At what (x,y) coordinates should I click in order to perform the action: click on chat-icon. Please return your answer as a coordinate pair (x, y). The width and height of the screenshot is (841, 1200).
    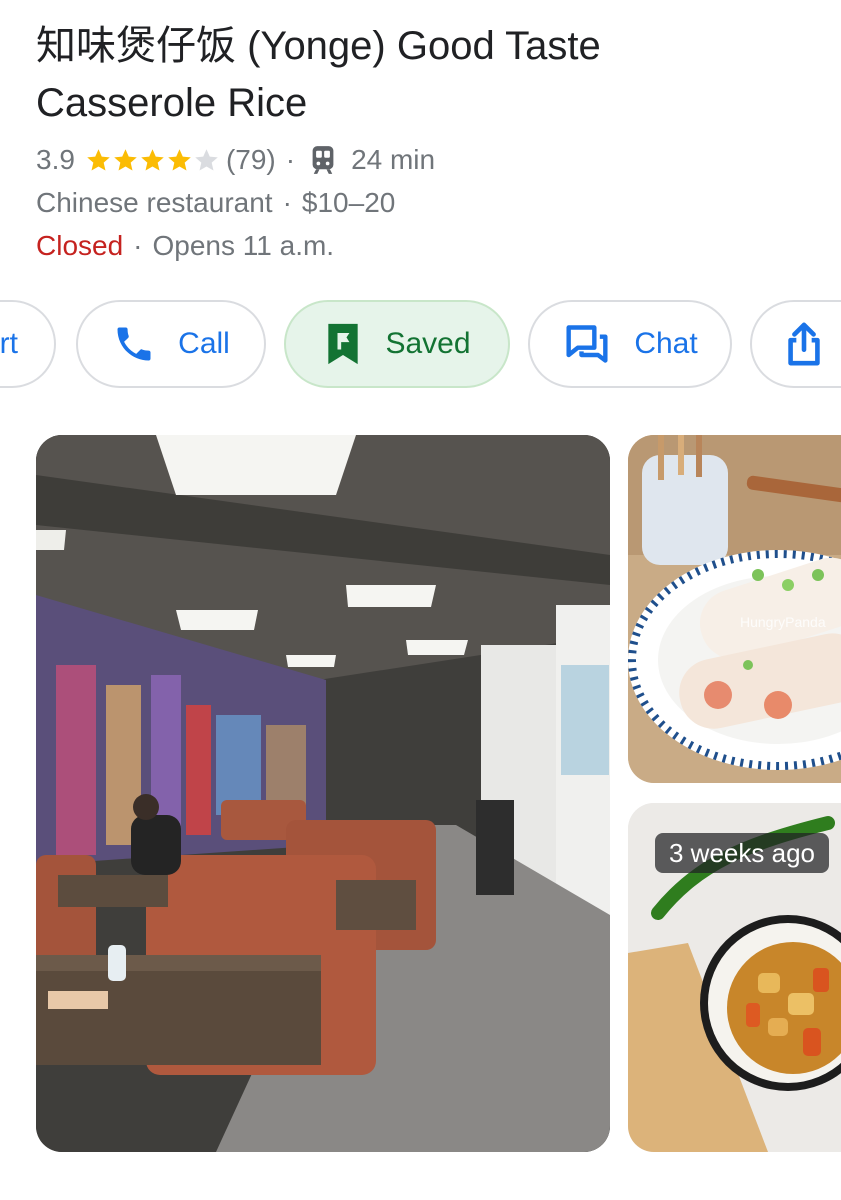
    Looking at the image, I should click on (587, 344).